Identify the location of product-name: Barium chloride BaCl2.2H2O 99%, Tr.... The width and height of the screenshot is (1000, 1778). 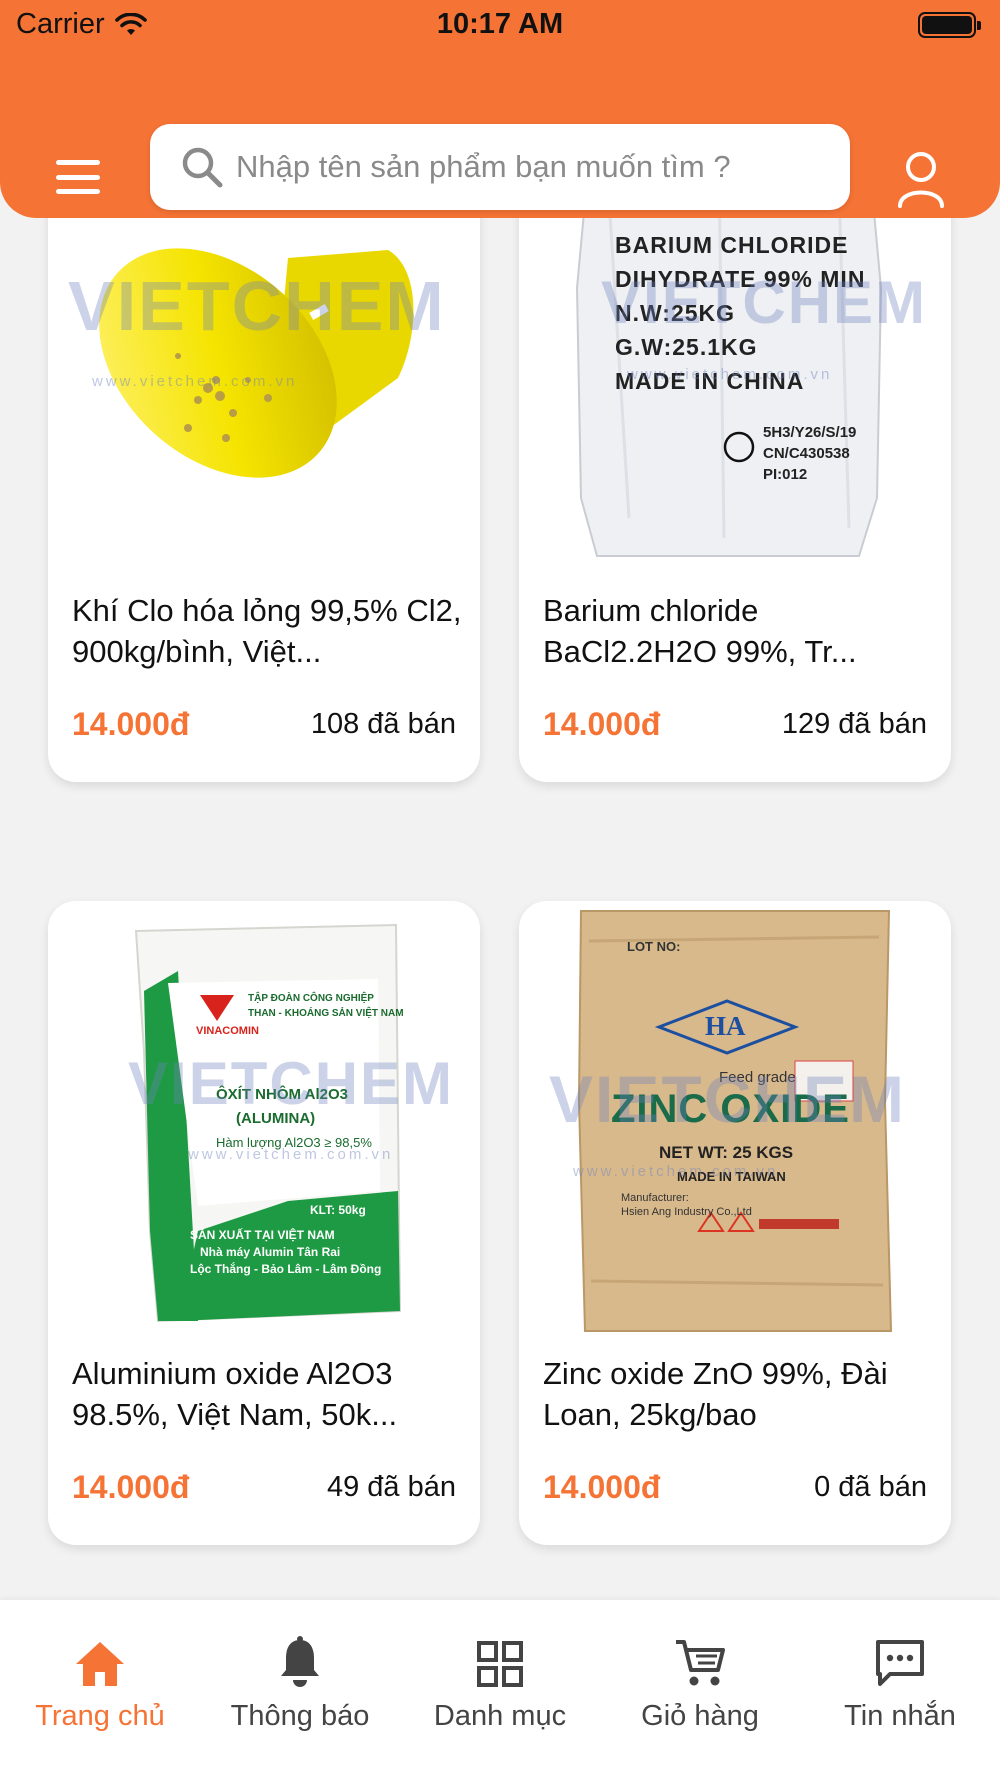
(700, 631).